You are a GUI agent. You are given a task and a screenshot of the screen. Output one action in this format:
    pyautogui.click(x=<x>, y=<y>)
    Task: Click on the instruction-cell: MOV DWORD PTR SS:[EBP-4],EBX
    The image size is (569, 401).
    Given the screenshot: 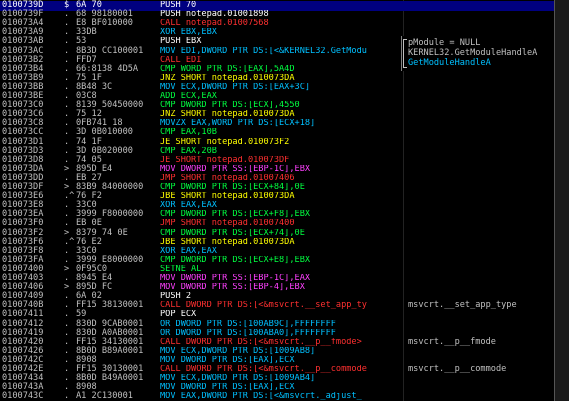 What is the action you would take?
    pyautogui.click(x=232, y=288)
    